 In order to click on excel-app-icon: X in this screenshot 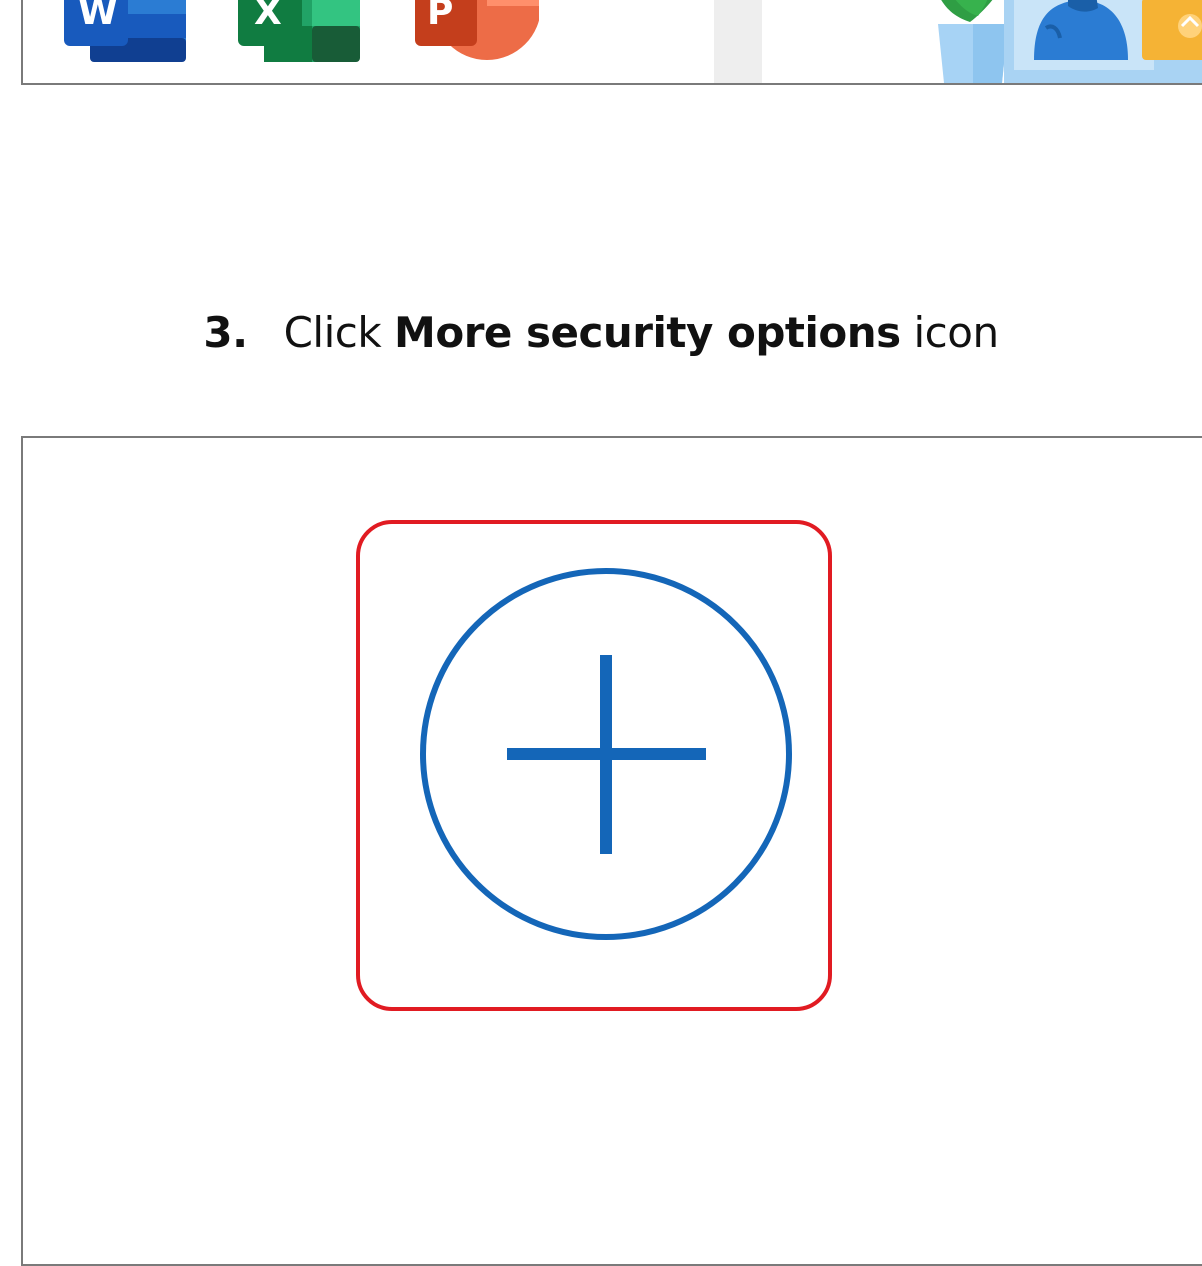, I will do `click(300, 32)`.